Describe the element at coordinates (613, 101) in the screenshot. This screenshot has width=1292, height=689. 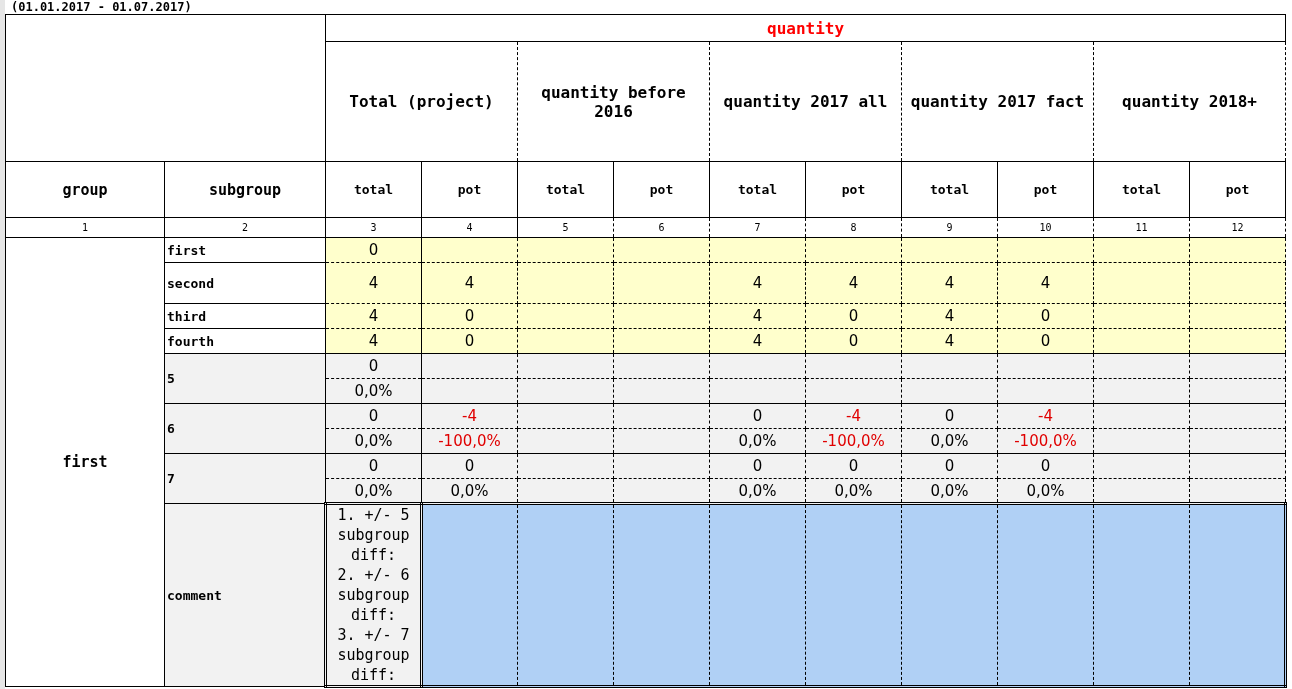
I see `column-header: quantity before 2016` at that location.